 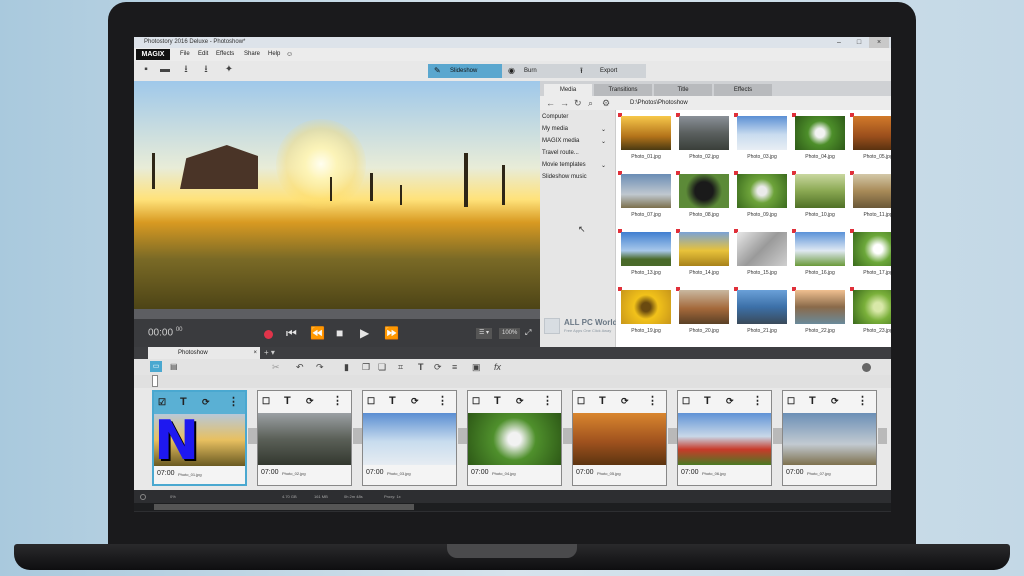 What do you see at coordinates (819, 140) in the screenshot?
I see `media-thumbnail: Photo_04.jpg` at bounding box center [819, 140].